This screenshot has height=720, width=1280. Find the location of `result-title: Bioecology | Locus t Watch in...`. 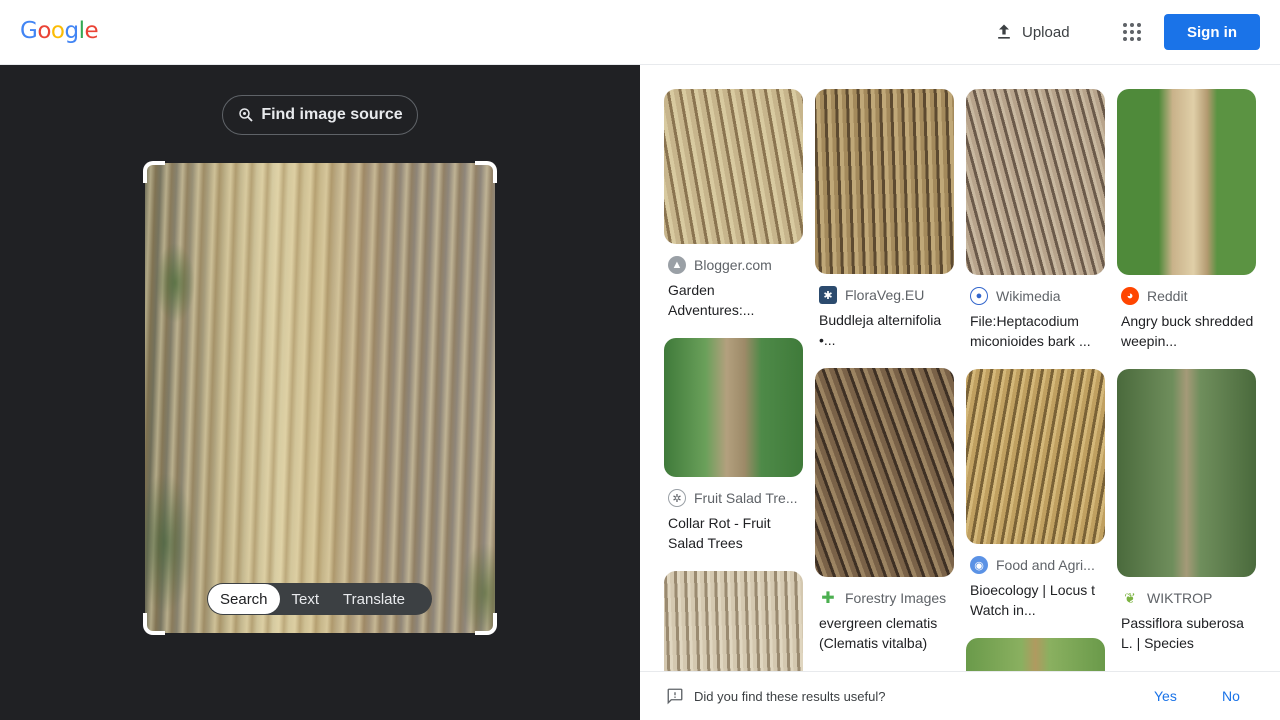

result-title: Bioecology | Locus t Watch in... is located at coordinates (1035, 600).